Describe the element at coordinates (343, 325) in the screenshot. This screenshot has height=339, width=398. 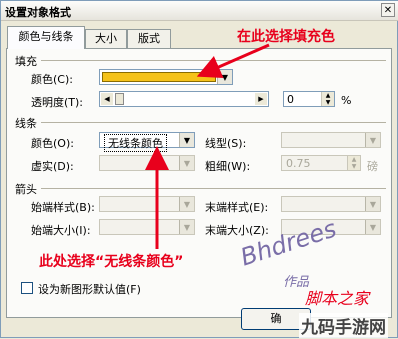
I see `brand-watermark: 九码手游网` at that location.